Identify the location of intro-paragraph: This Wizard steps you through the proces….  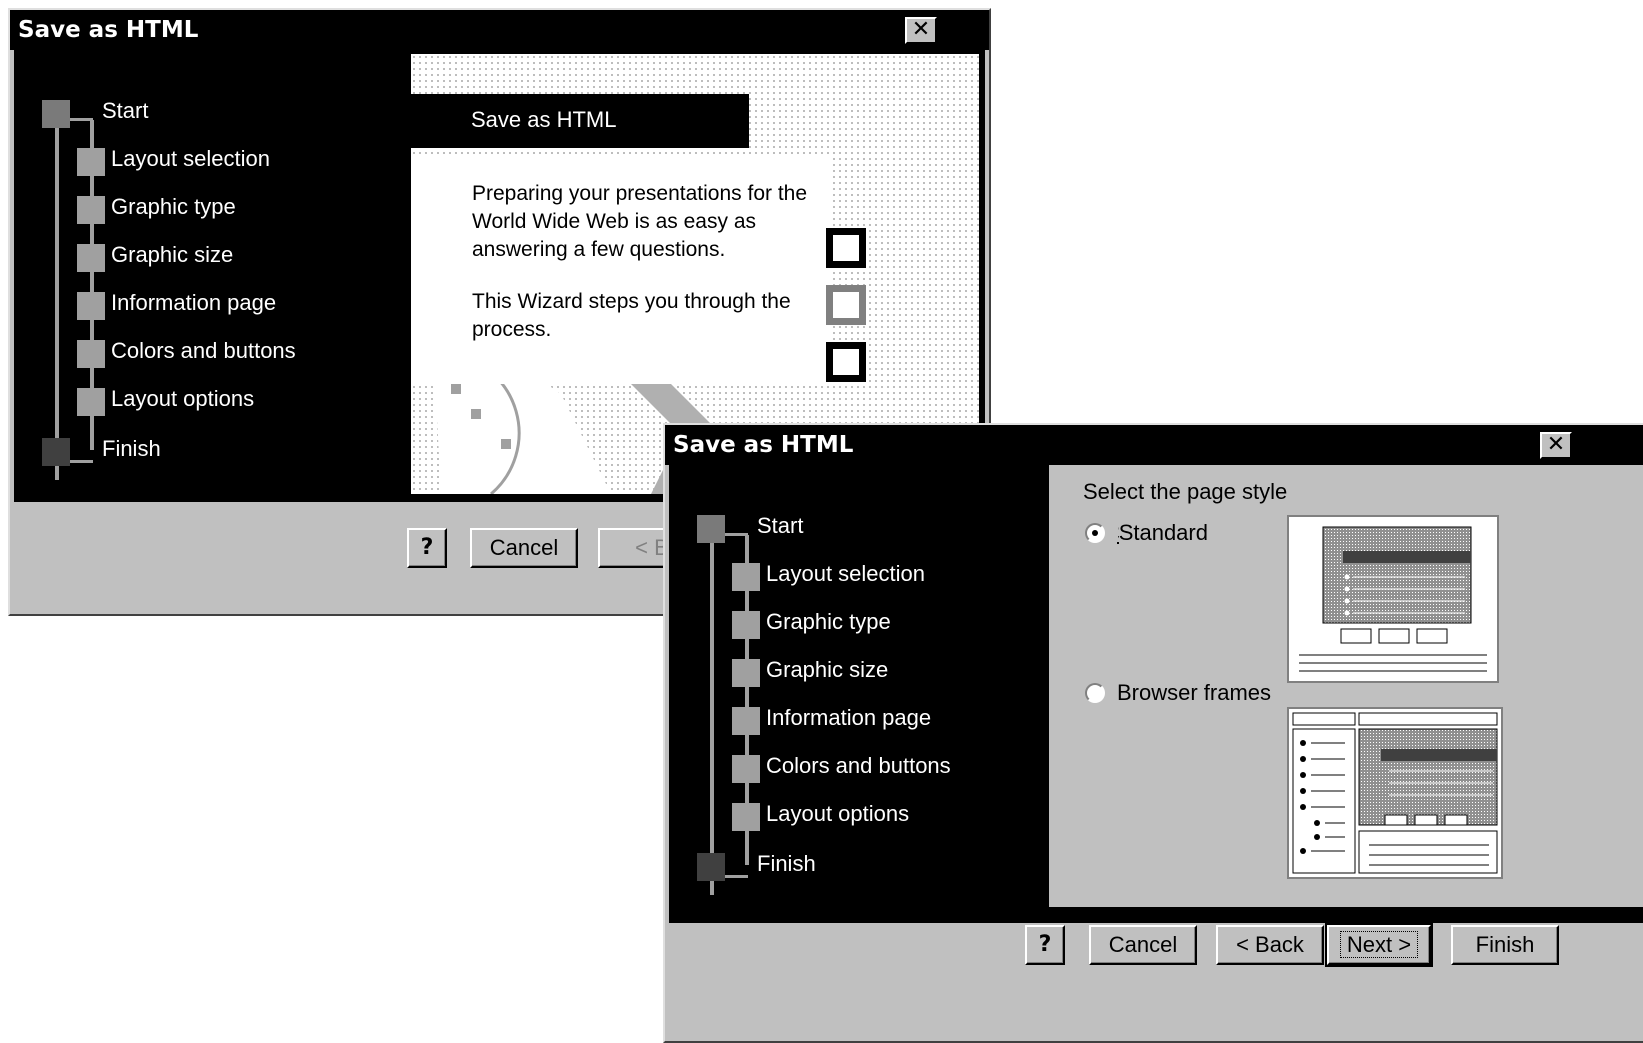
(631, 315).